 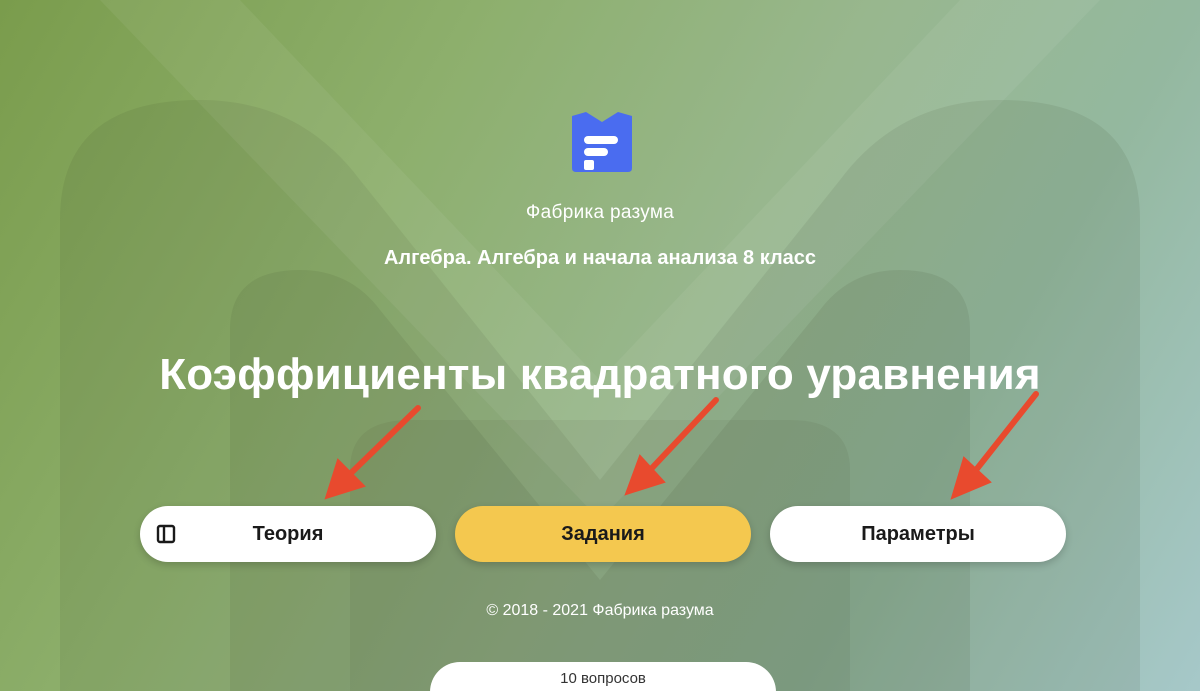 What do you see at coordinates (600, 610) in the screenshot?
I see `copyright-text: © 2018 - 2021 Фабрика разума` at bounding box center [600, 610].